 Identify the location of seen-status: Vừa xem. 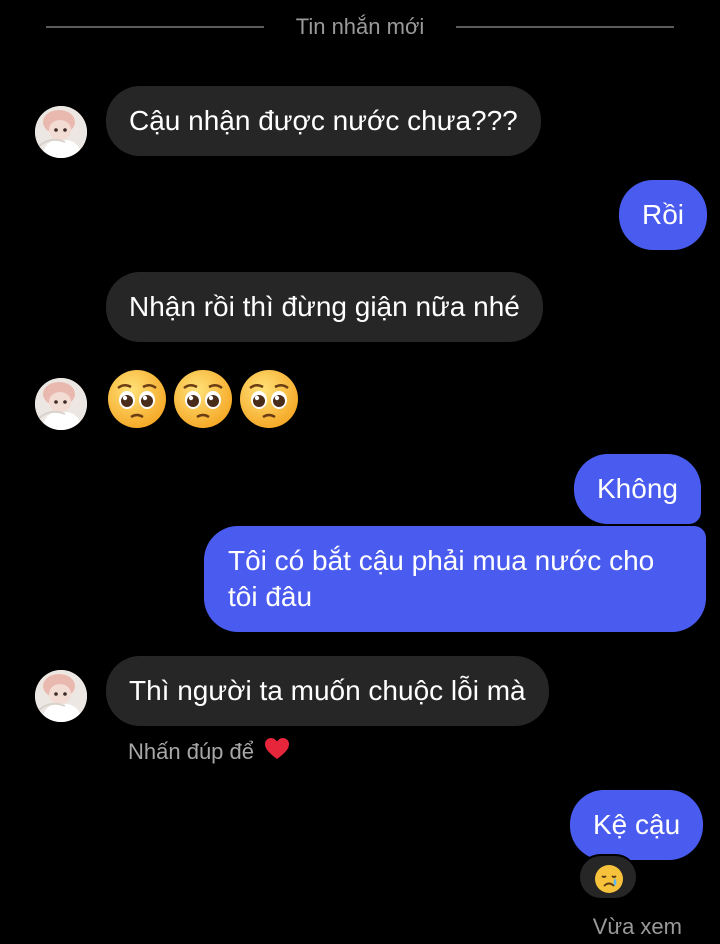
(637, 926).